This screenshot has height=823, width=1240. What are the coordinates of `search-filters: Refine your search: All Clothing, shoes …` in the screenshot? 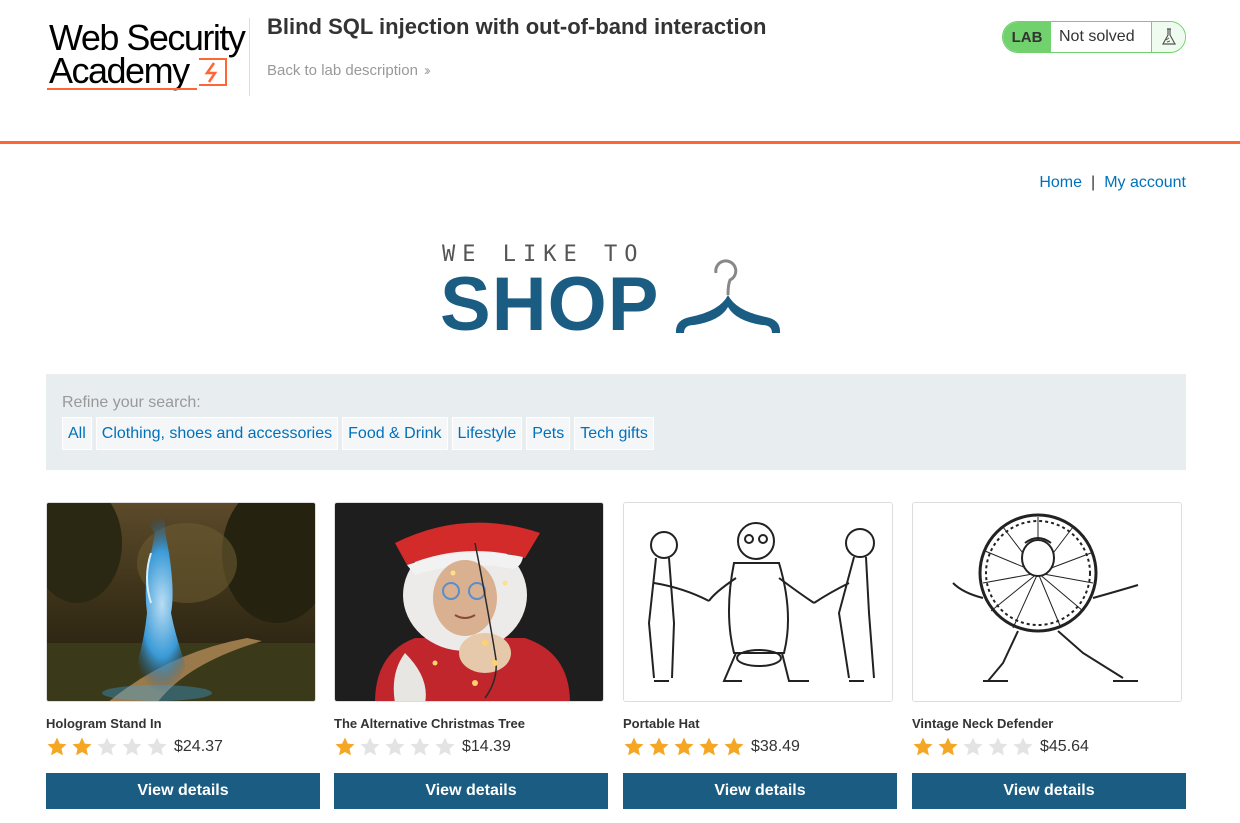 It's located at (616, 422).